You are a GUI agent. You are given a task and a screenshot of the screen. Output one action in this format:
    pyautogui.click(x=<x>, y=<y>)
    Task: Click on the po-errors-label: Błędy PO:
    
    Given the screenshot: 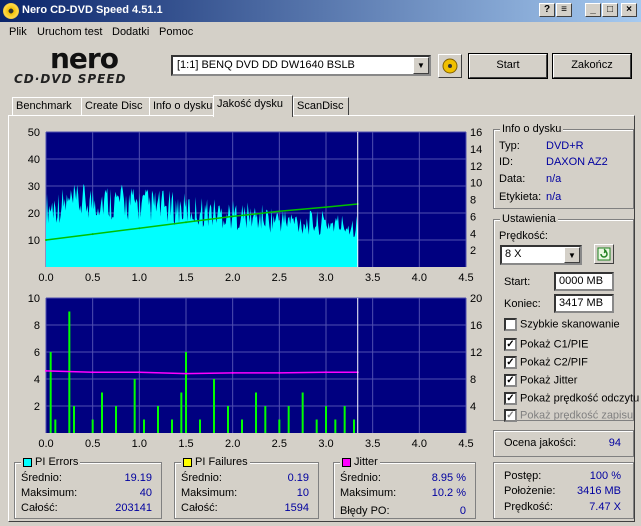 What is the action you would take?
    pyautogui.click(x=365, y=511)
    